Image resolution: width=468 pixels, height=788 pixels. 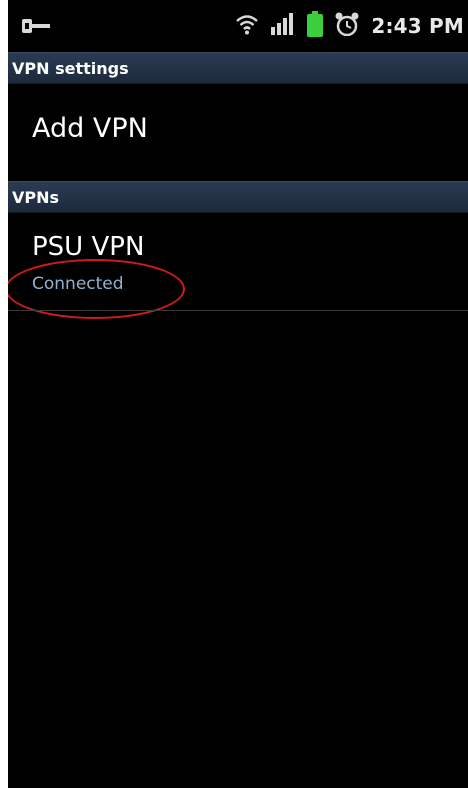 What do you see at coordinates (283, 26) in the screenshot?
I see `signal-icon` at bounding box center [283, 26].